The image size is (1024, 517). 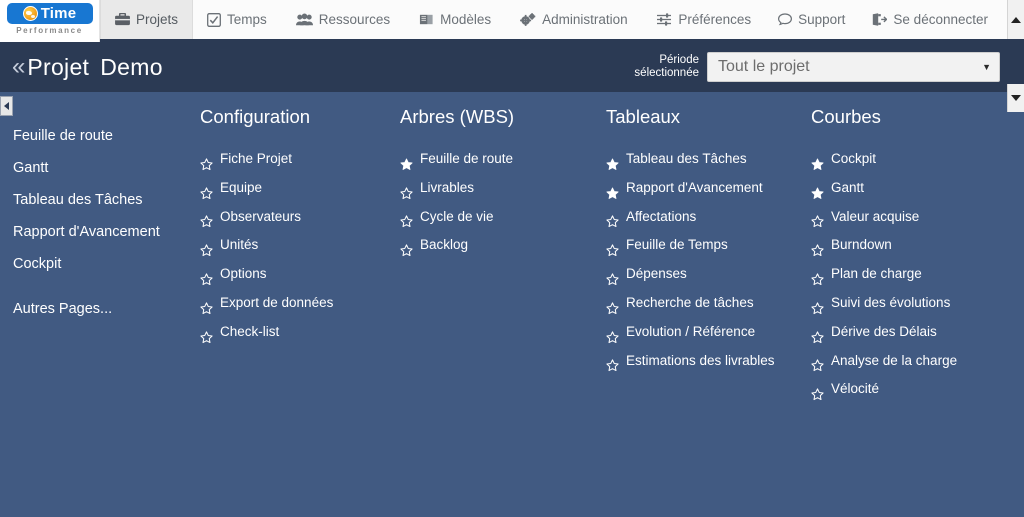 What do you see at coordinates (296, 159) in the screenshot?
I see `link-fiche-projet: Fiche Projet` at bounding box center [296, 159].